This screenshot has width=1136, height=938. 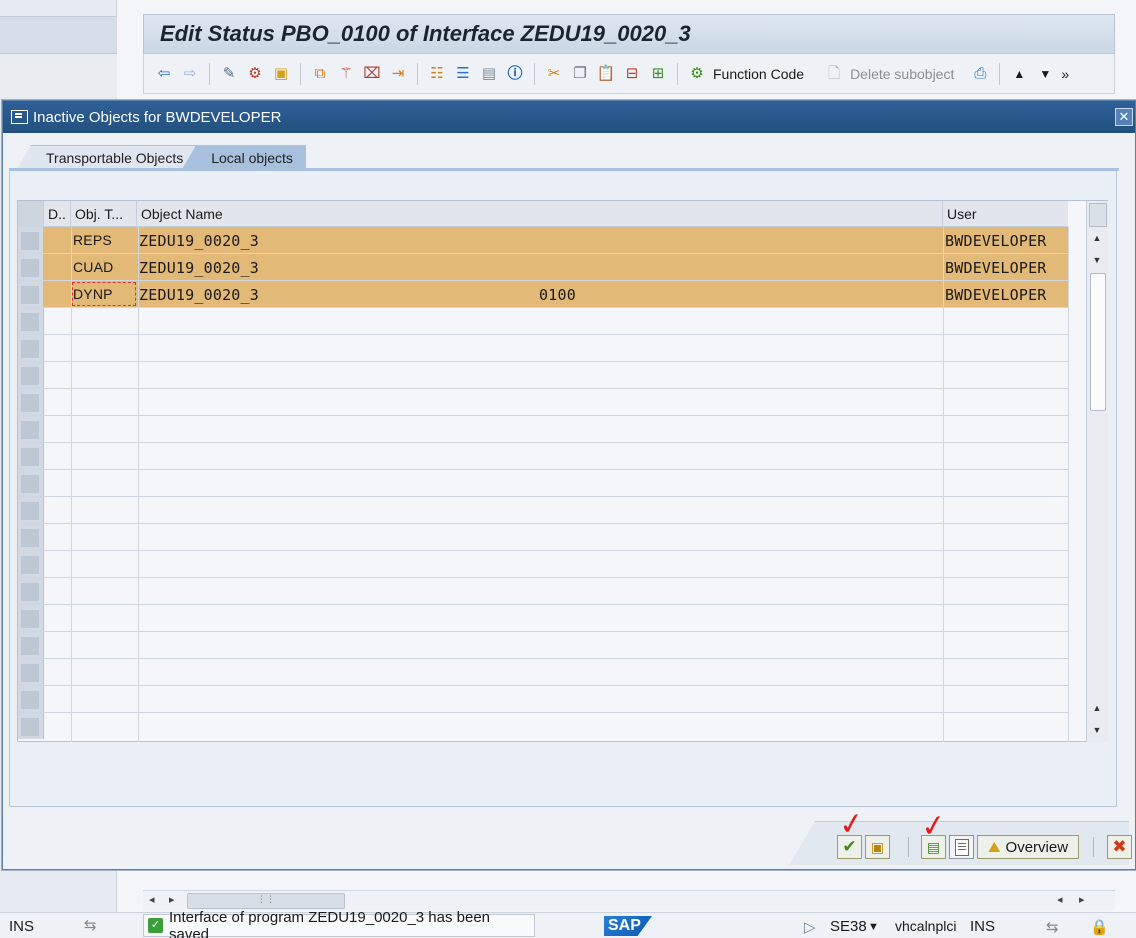 What do you see at coordinates (540, 214) in the screenshot?
I see `column-header-object-name: Object Name` at bounding box center [540, 214].